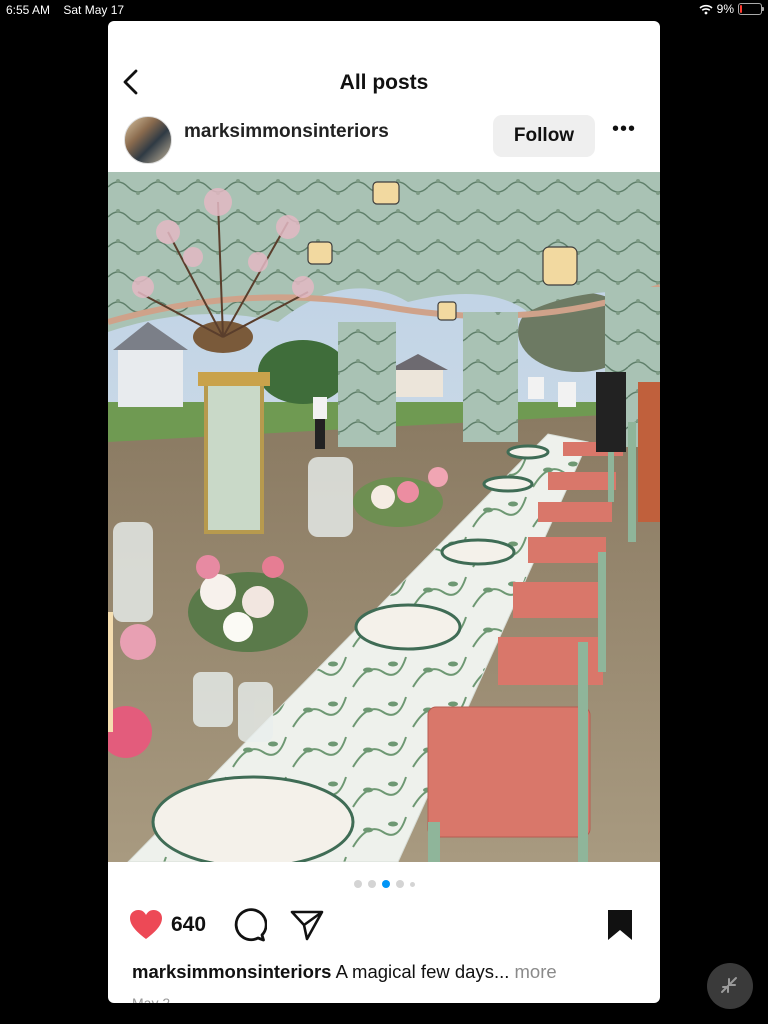  I want to click on collapse-button, so click(730, 986).